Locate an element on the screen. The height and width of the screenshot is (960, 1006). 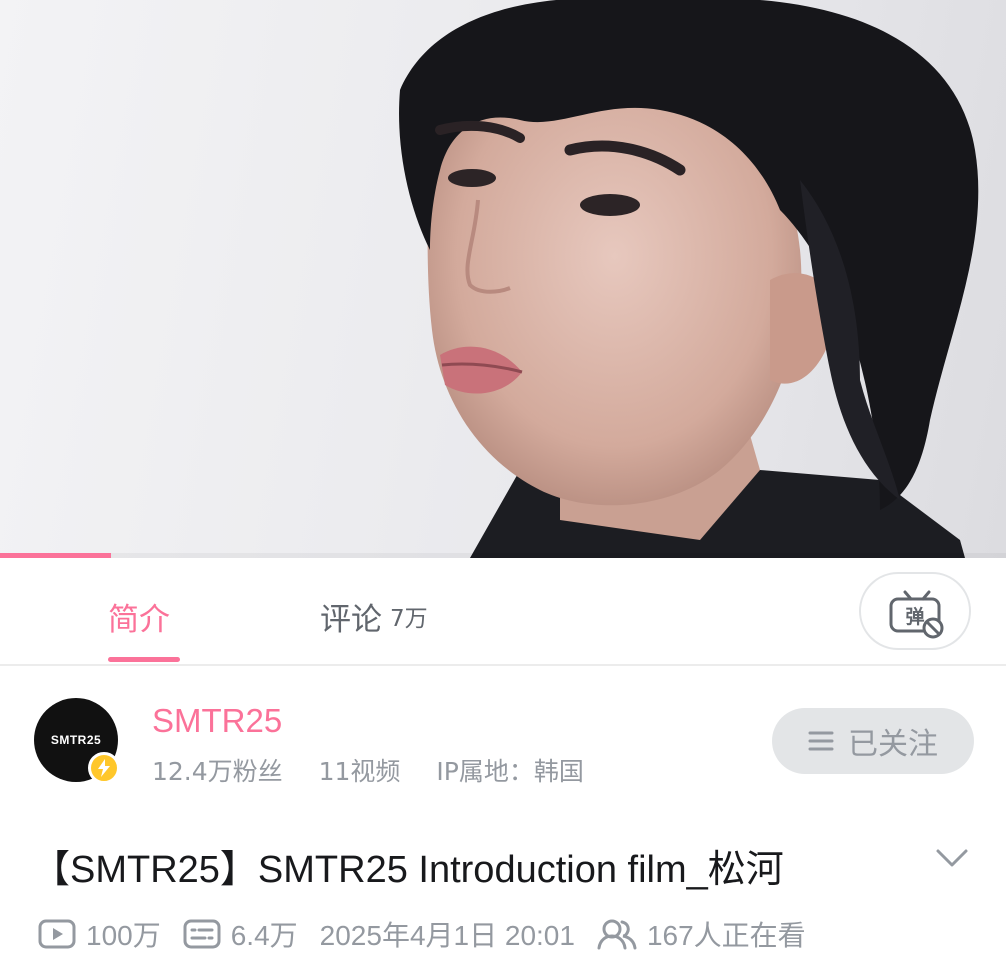
stat-publish-date: 2025年4月1日 20:01 is located at coordinates (447, 935).